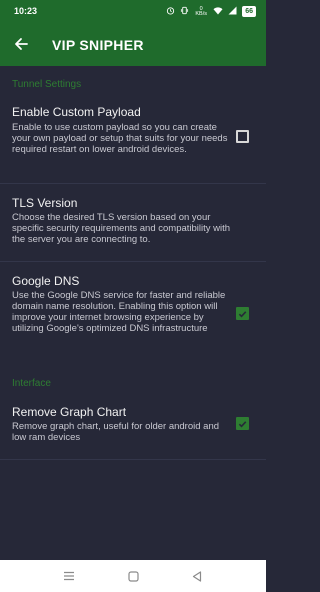 The width and height of the screenshot is (320, 592). I want to click on section-header-tunnel-settings: Tunnel Settings, so click(47, 84).